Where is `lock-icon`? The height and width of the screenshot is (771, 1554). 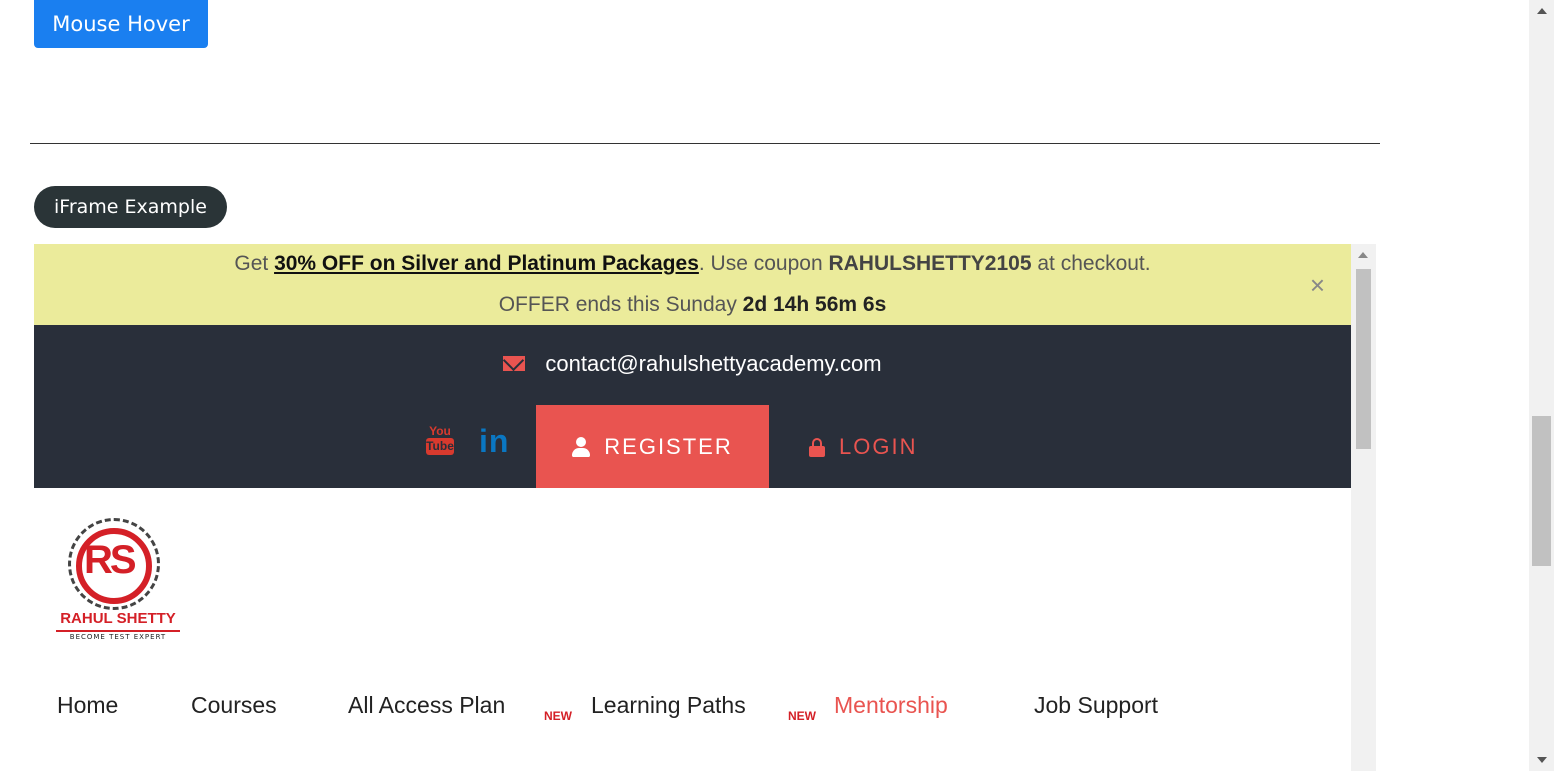 lock-icon is located at coordinates (817, 447).